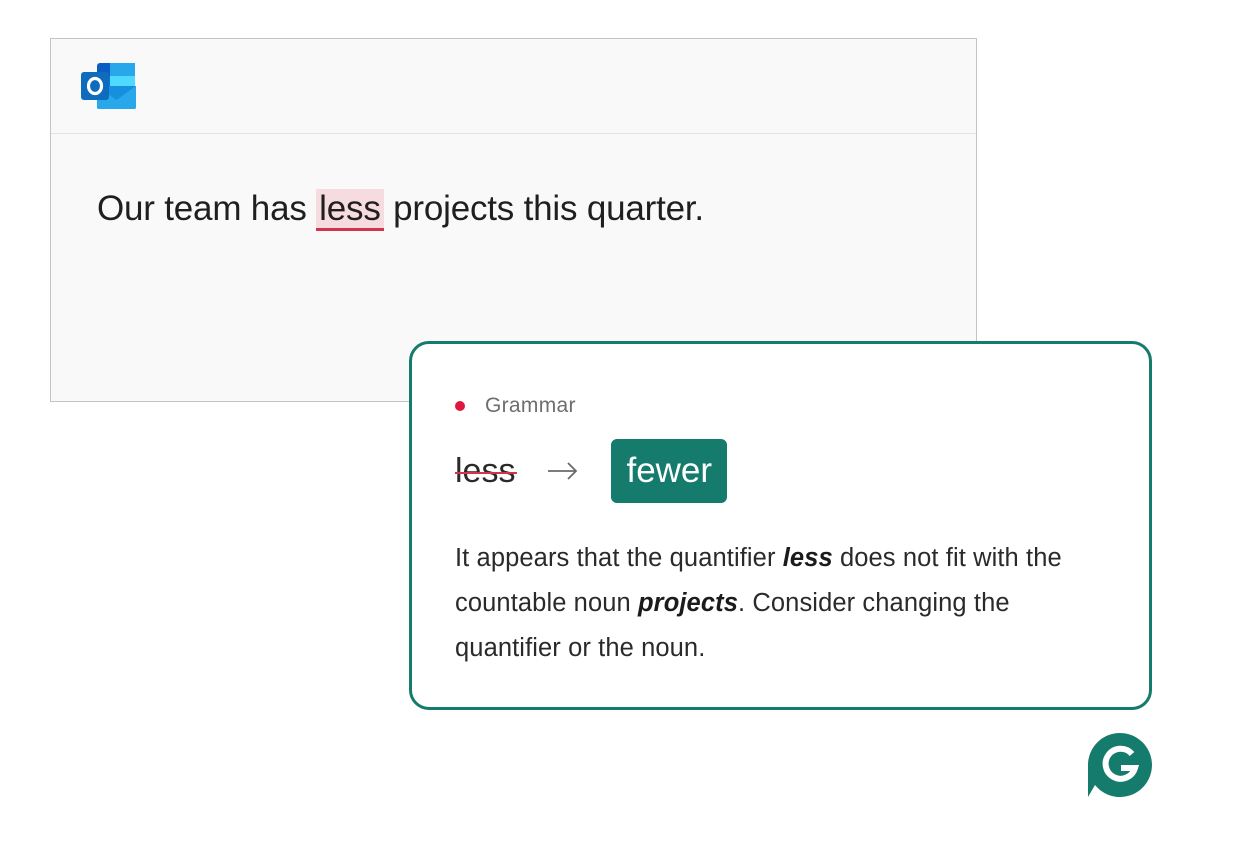  What do you see at coordinates (513, 86) in the screenshot?
I see `compose-header` at bounding box center [513, 86].